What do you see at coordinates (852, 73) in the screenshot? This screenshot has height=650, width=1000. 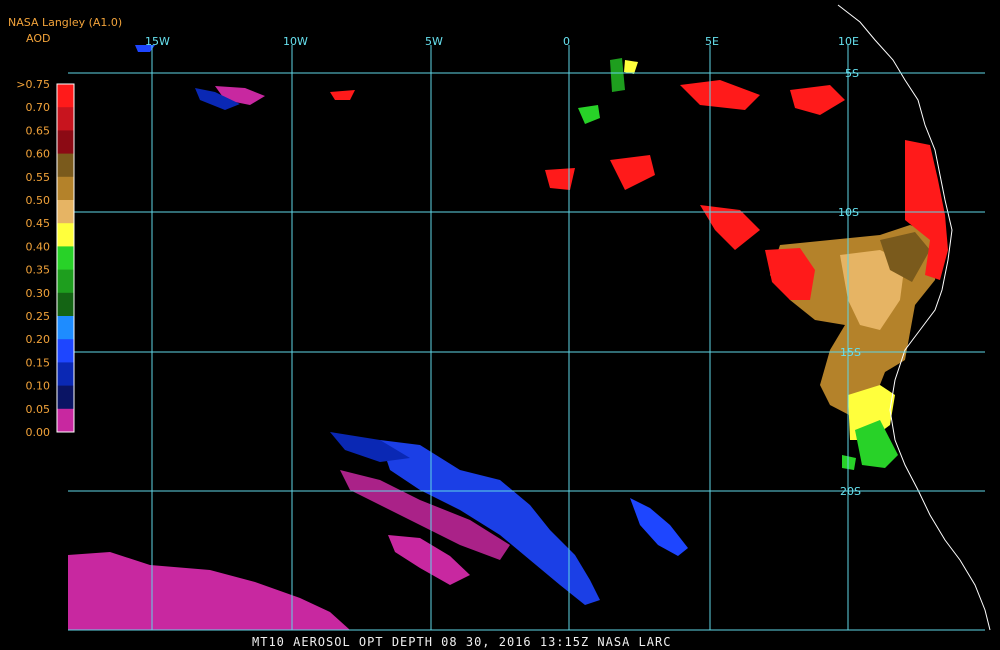 I see `lat-label: 5S` at bounding box center [852, 73].